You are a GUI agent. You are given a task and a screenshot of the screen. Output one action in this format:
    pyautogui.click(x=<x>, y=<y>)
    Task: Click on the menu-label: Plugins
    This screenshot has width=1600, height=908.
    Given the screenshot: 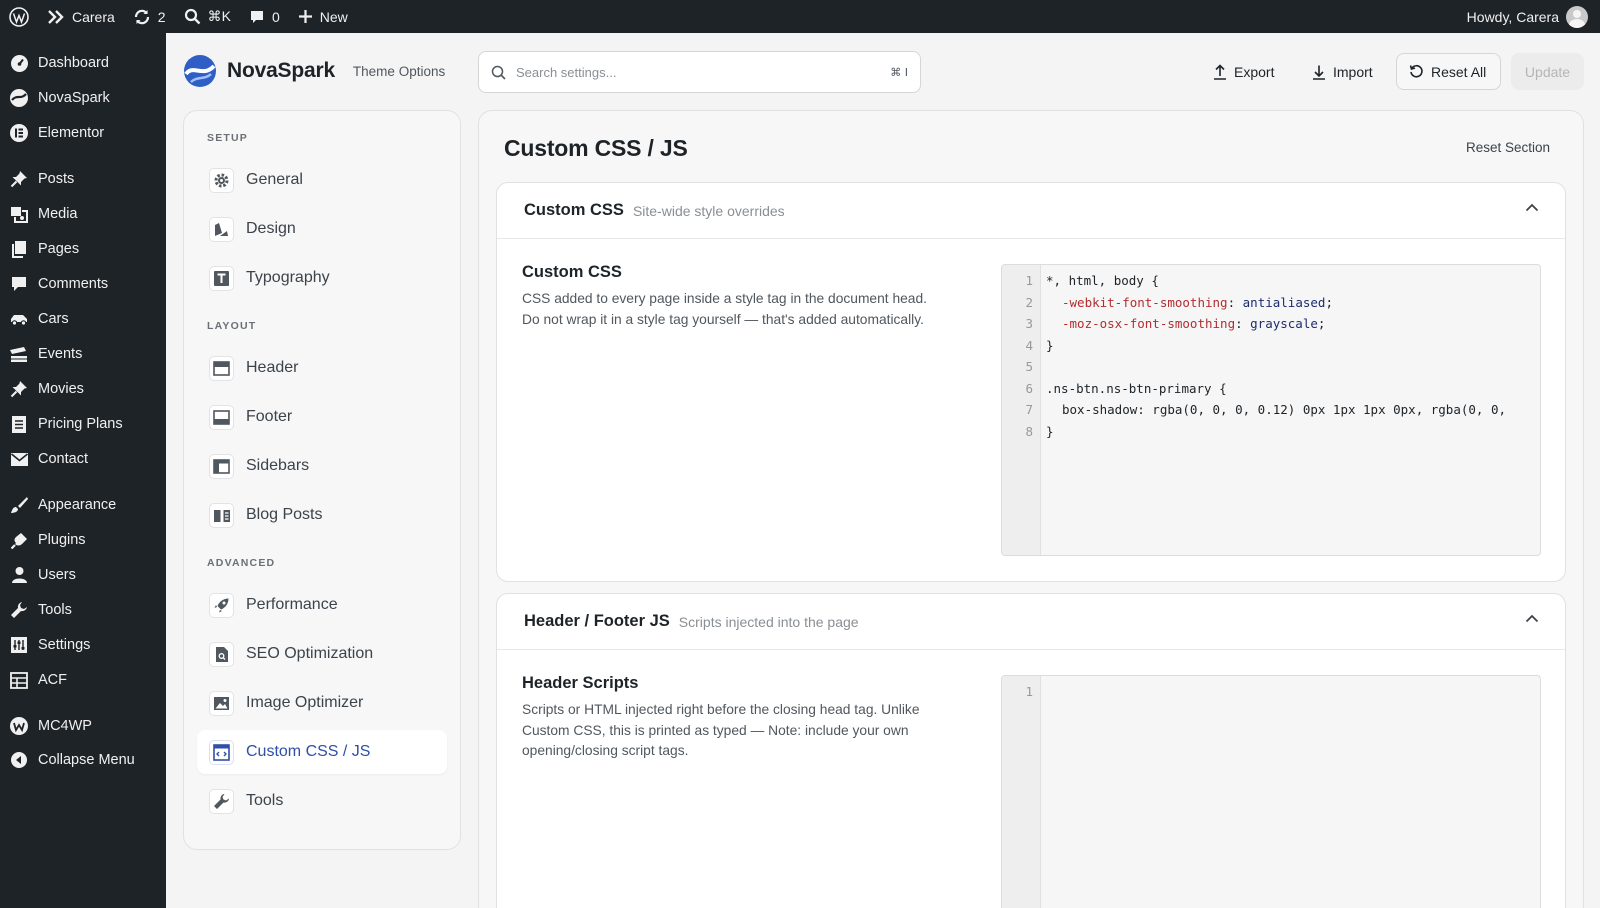 What is the action you would take?
    pyautogui.click(x=62, y=540)
    